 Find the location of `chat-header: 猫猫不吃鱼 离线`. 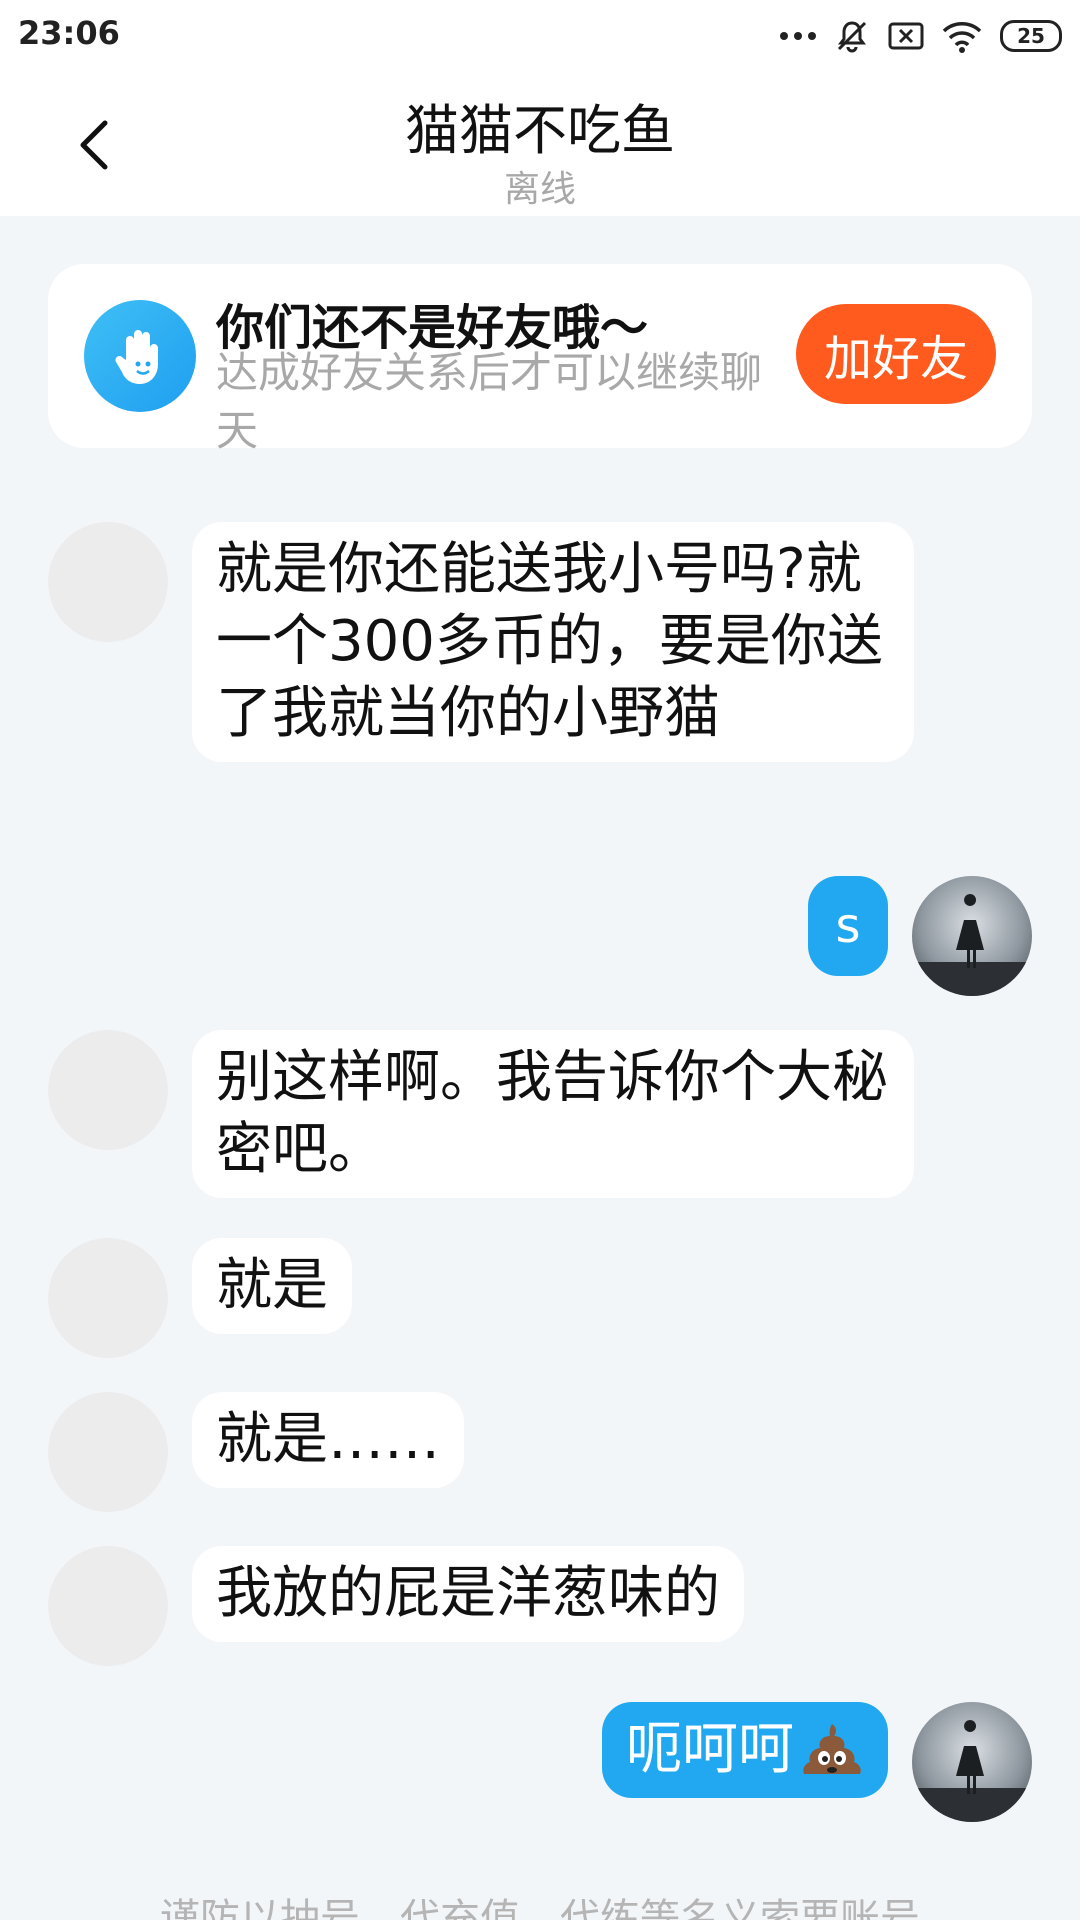

chat-header: 猫猫不吃鱼 离线 is located at coordinates (540, 144).